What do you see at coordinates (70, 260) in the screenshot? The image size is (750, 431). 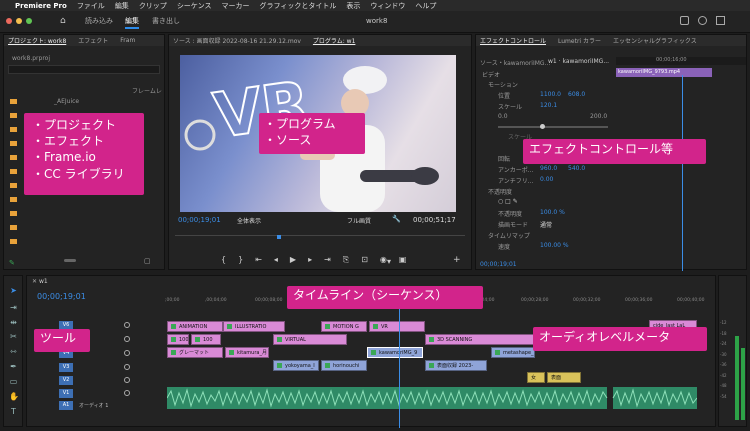 I see `zoom-slider` at bounding box center [70, 260].